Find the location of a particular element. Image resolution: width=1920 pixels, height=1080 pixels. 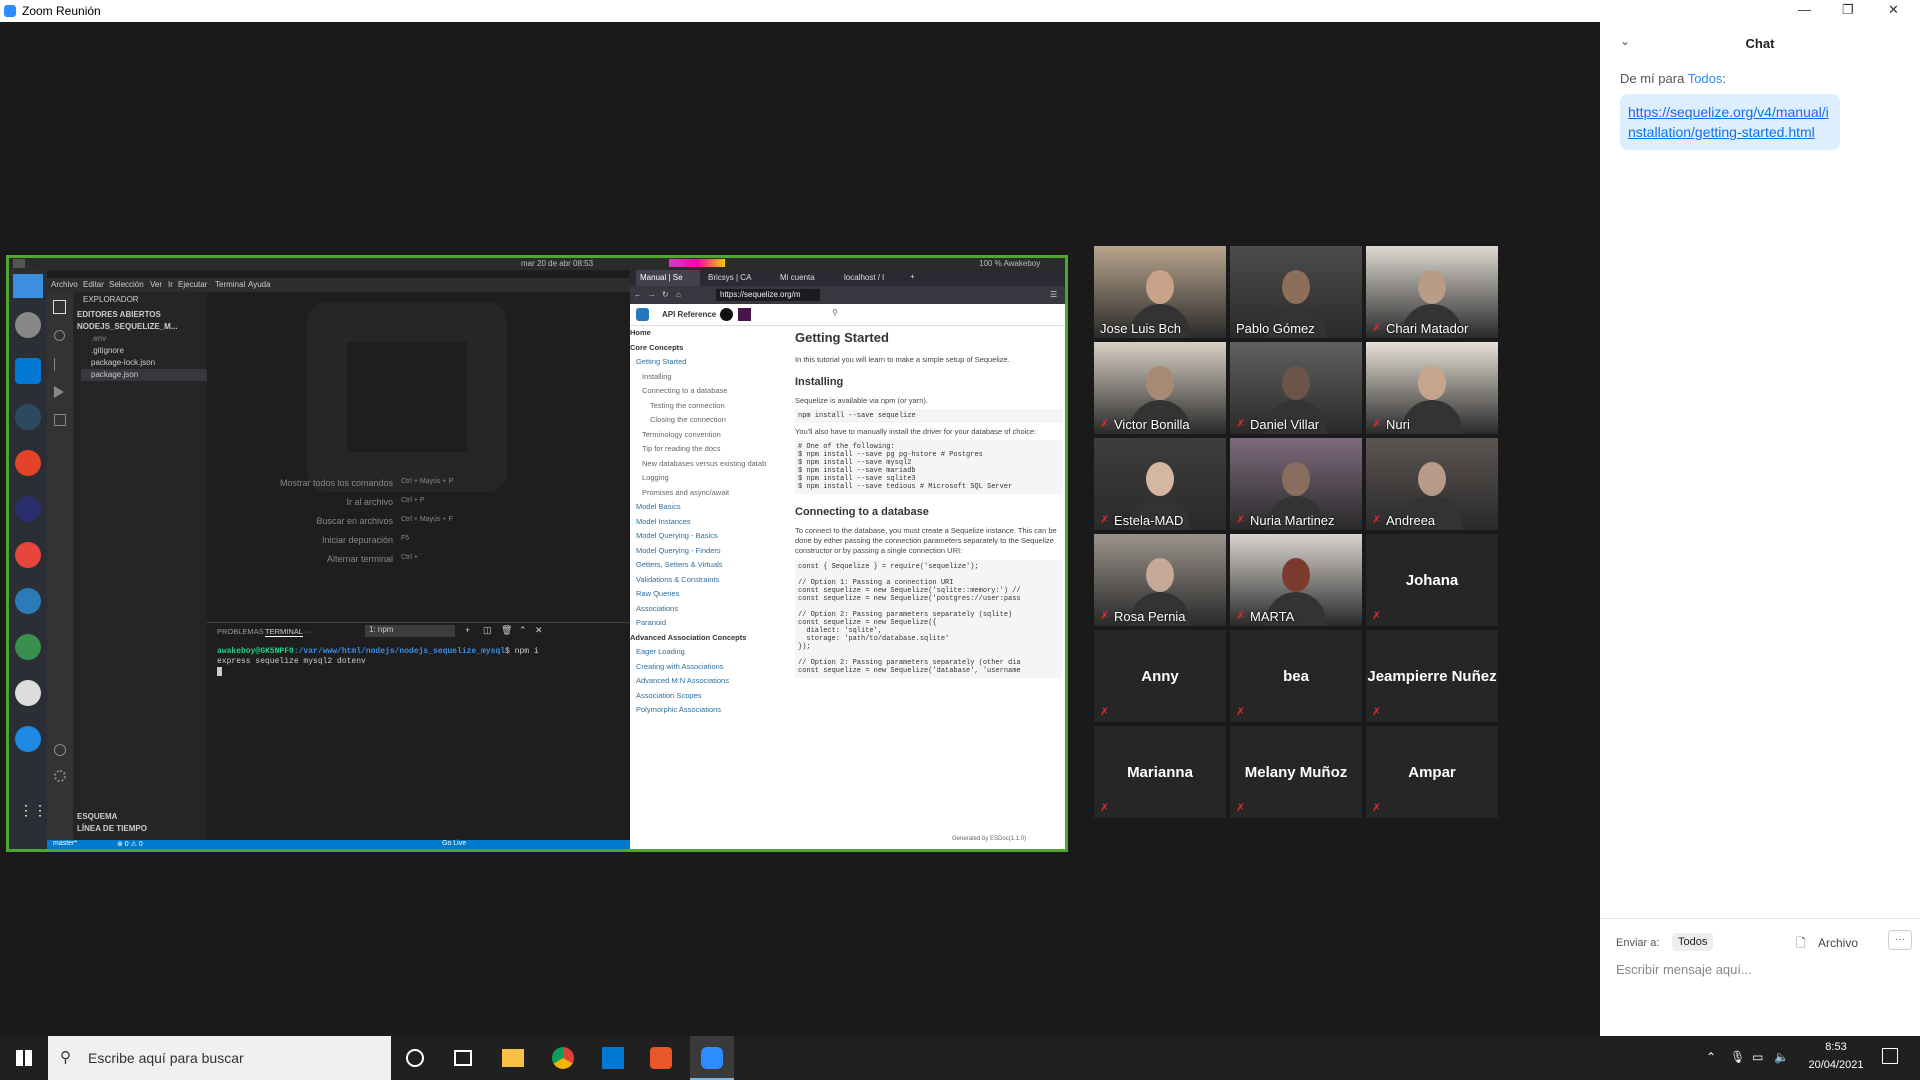

docs-nav-item: New databases versus existing datab is located at coordinates (713, 464).